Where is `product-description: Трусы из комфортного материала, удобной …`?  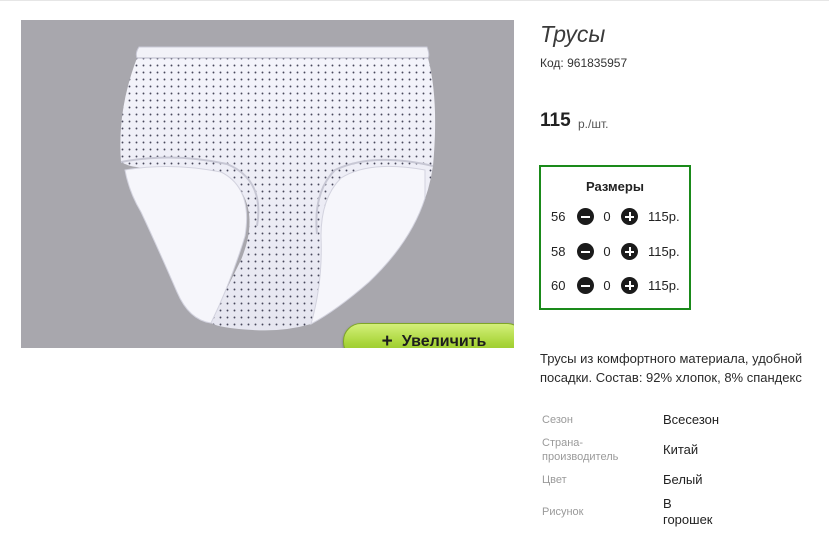 product-description: Трусы из комфортного материала, удобной … is located at coordinates (671, 368).